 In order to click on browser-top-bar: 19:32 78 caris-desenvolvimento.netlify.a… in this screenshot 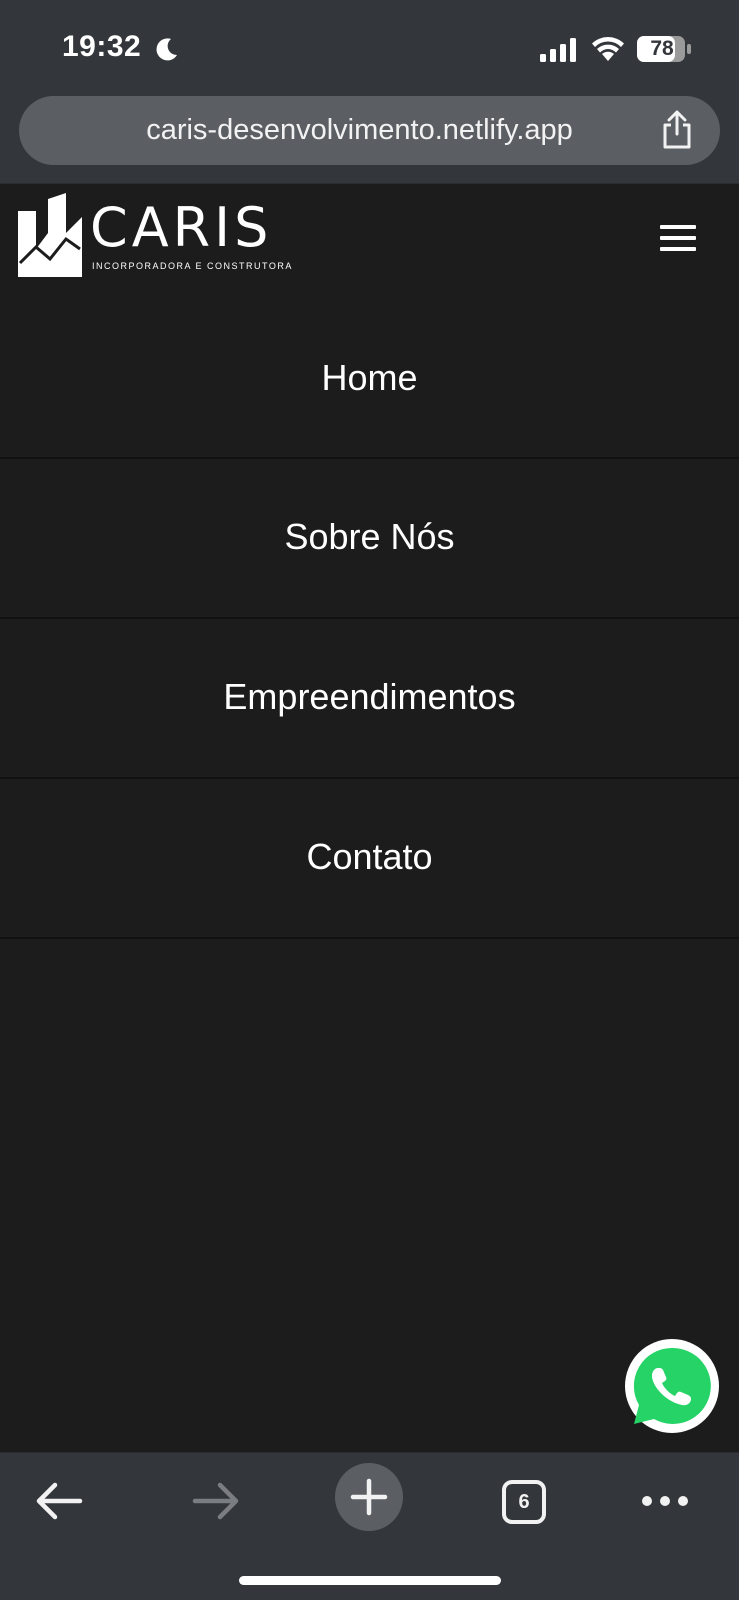, I will do `click(369, 92)`.